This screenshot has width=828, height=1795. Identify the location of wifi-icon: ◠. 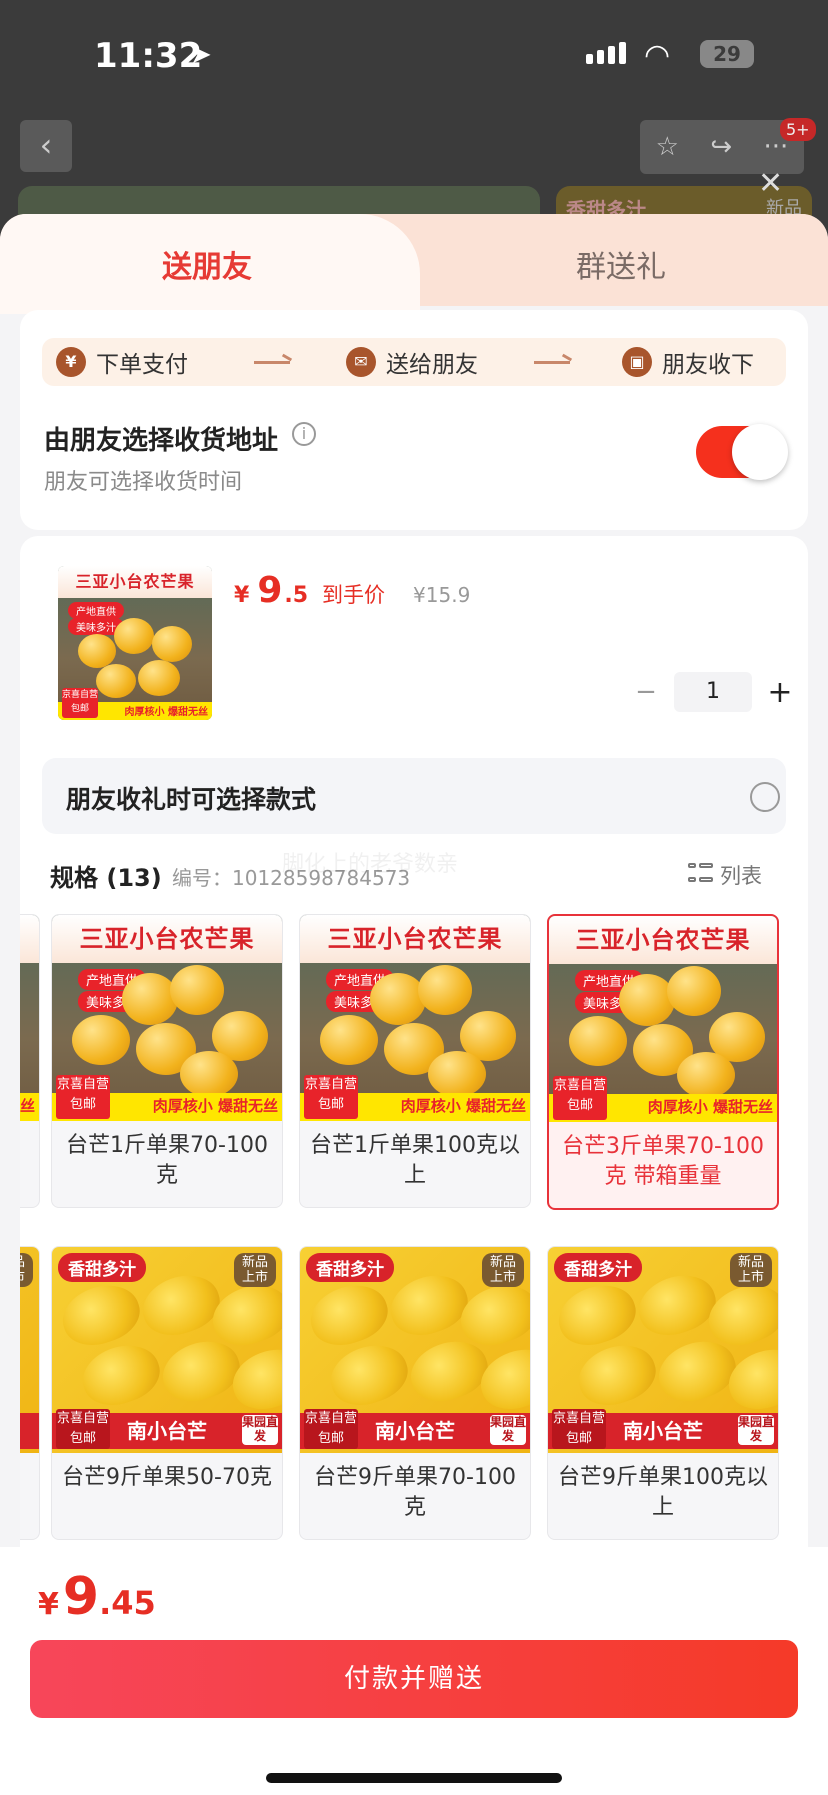
(657, 55).